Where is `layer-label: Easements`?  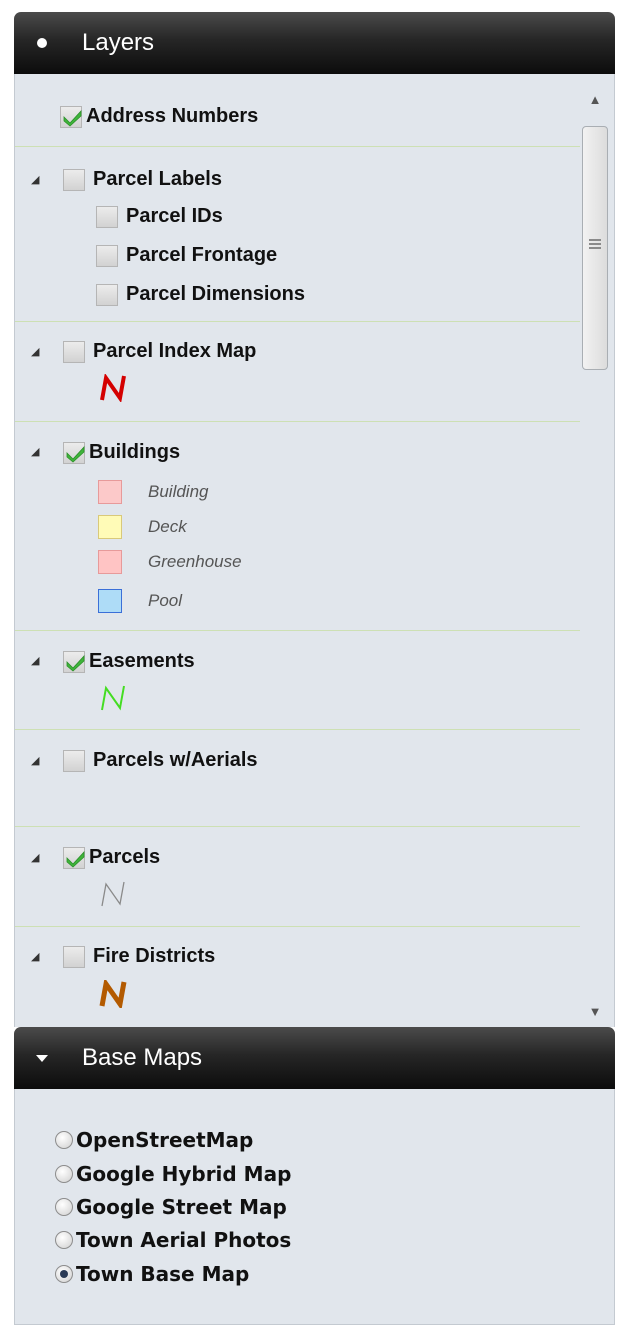
layer-label: Easements is located at coordinates (142, 661).